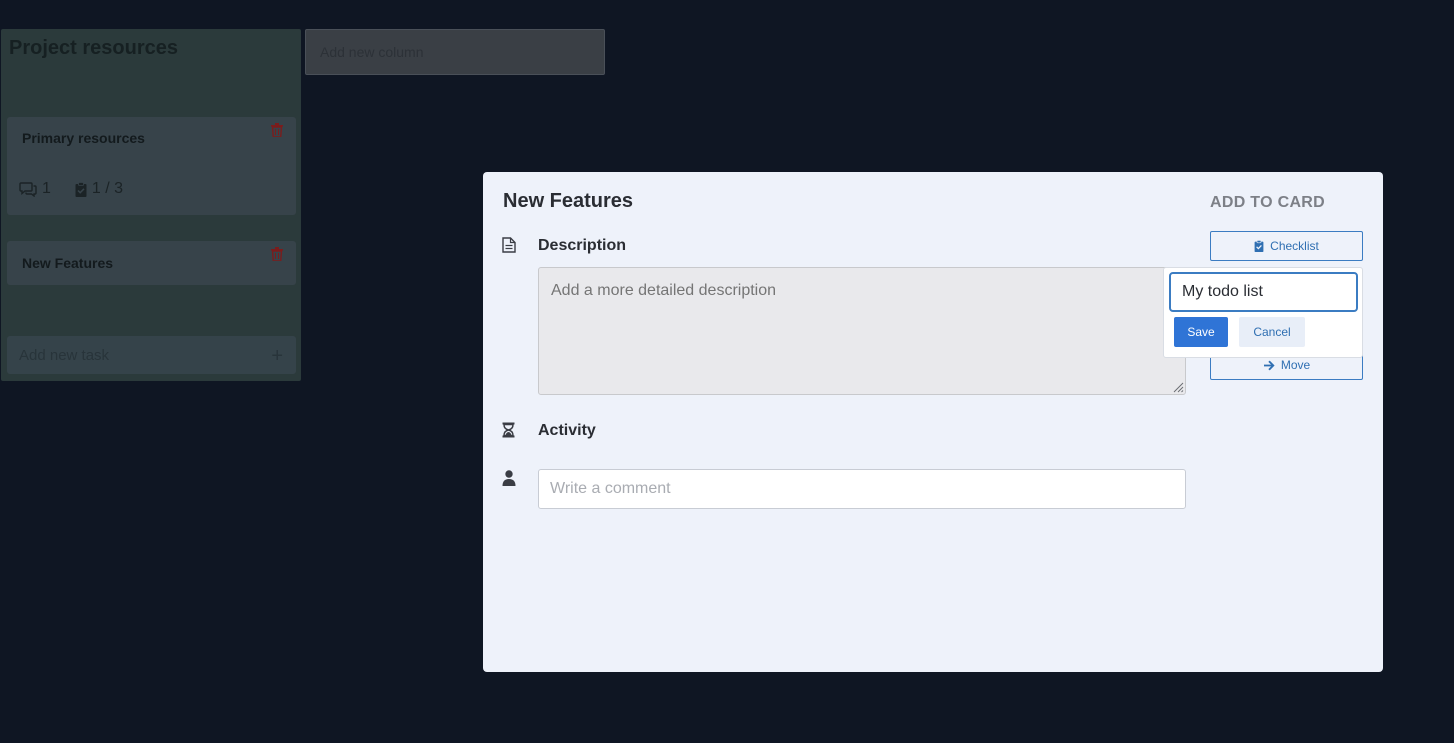  Describe the element at coordinates (567, 430) in the screenshot. I see `activity-label: Activity` at that location.